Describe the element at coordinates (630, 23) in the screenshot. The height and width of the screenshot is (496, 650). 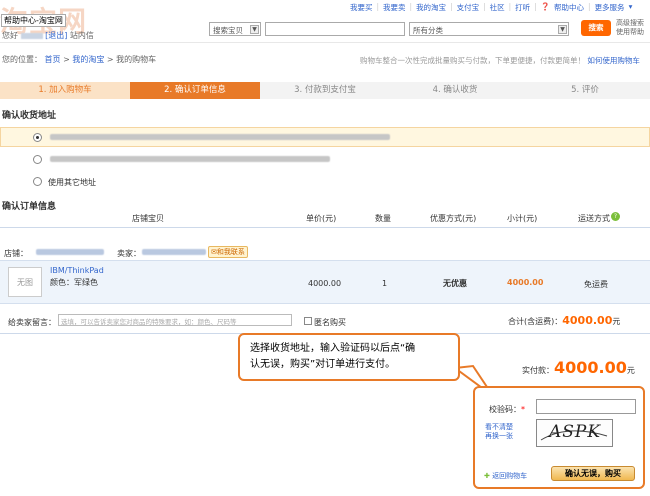
I see `advanced-search-link: 高级搜索` at that location.